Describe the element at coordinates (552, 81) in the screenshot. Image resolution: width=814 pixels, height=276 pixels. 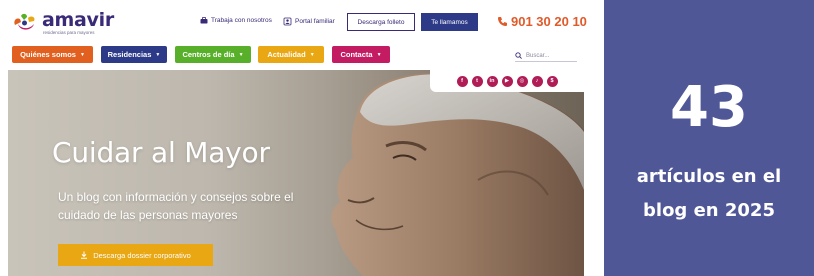
I see `money-icon: $` at that location.